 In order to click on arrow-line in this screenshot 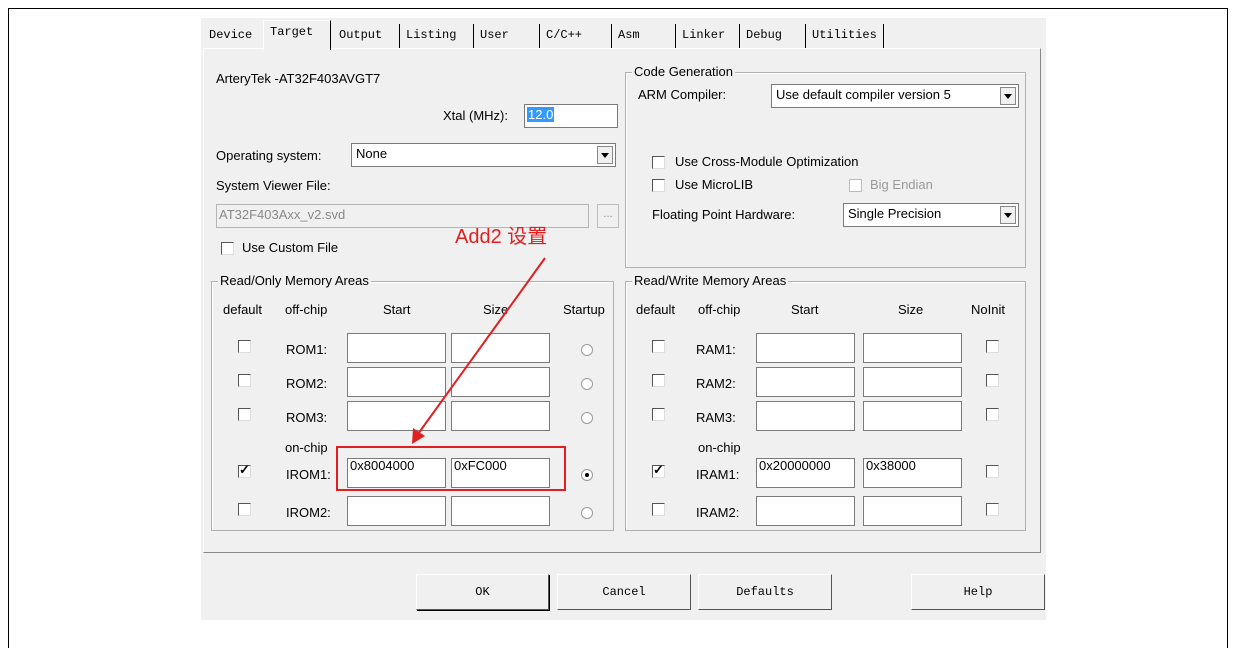, I will do `click(481, 346)`.